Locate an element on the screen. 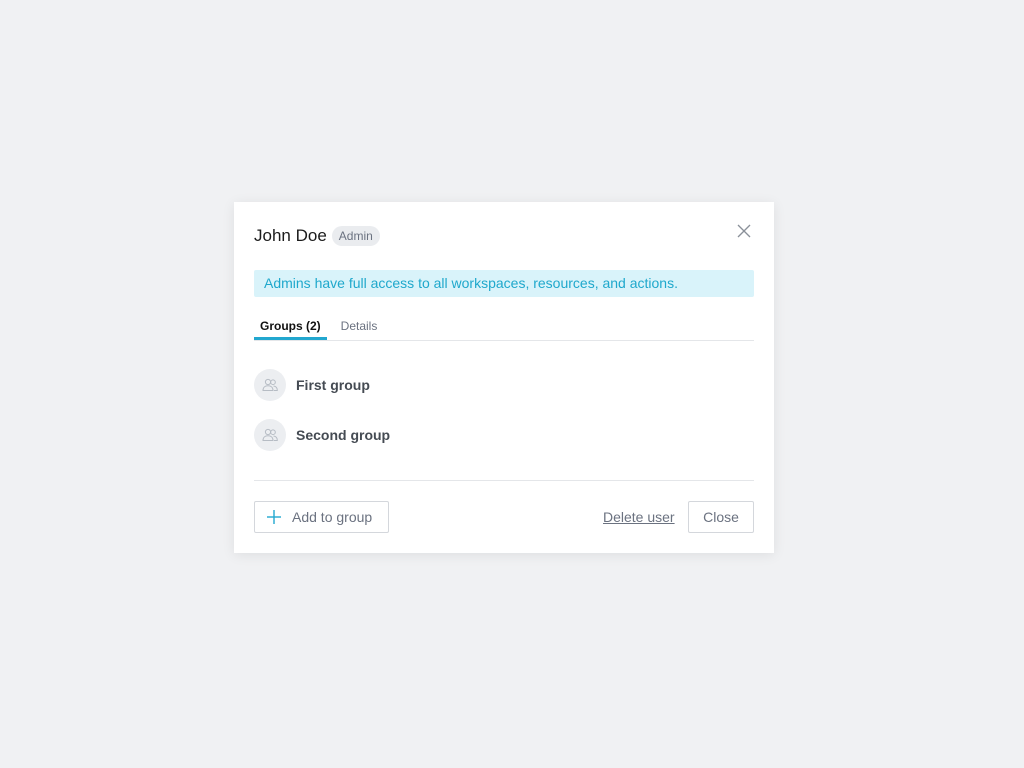  footer-divider is located at coordinates (504, 480).